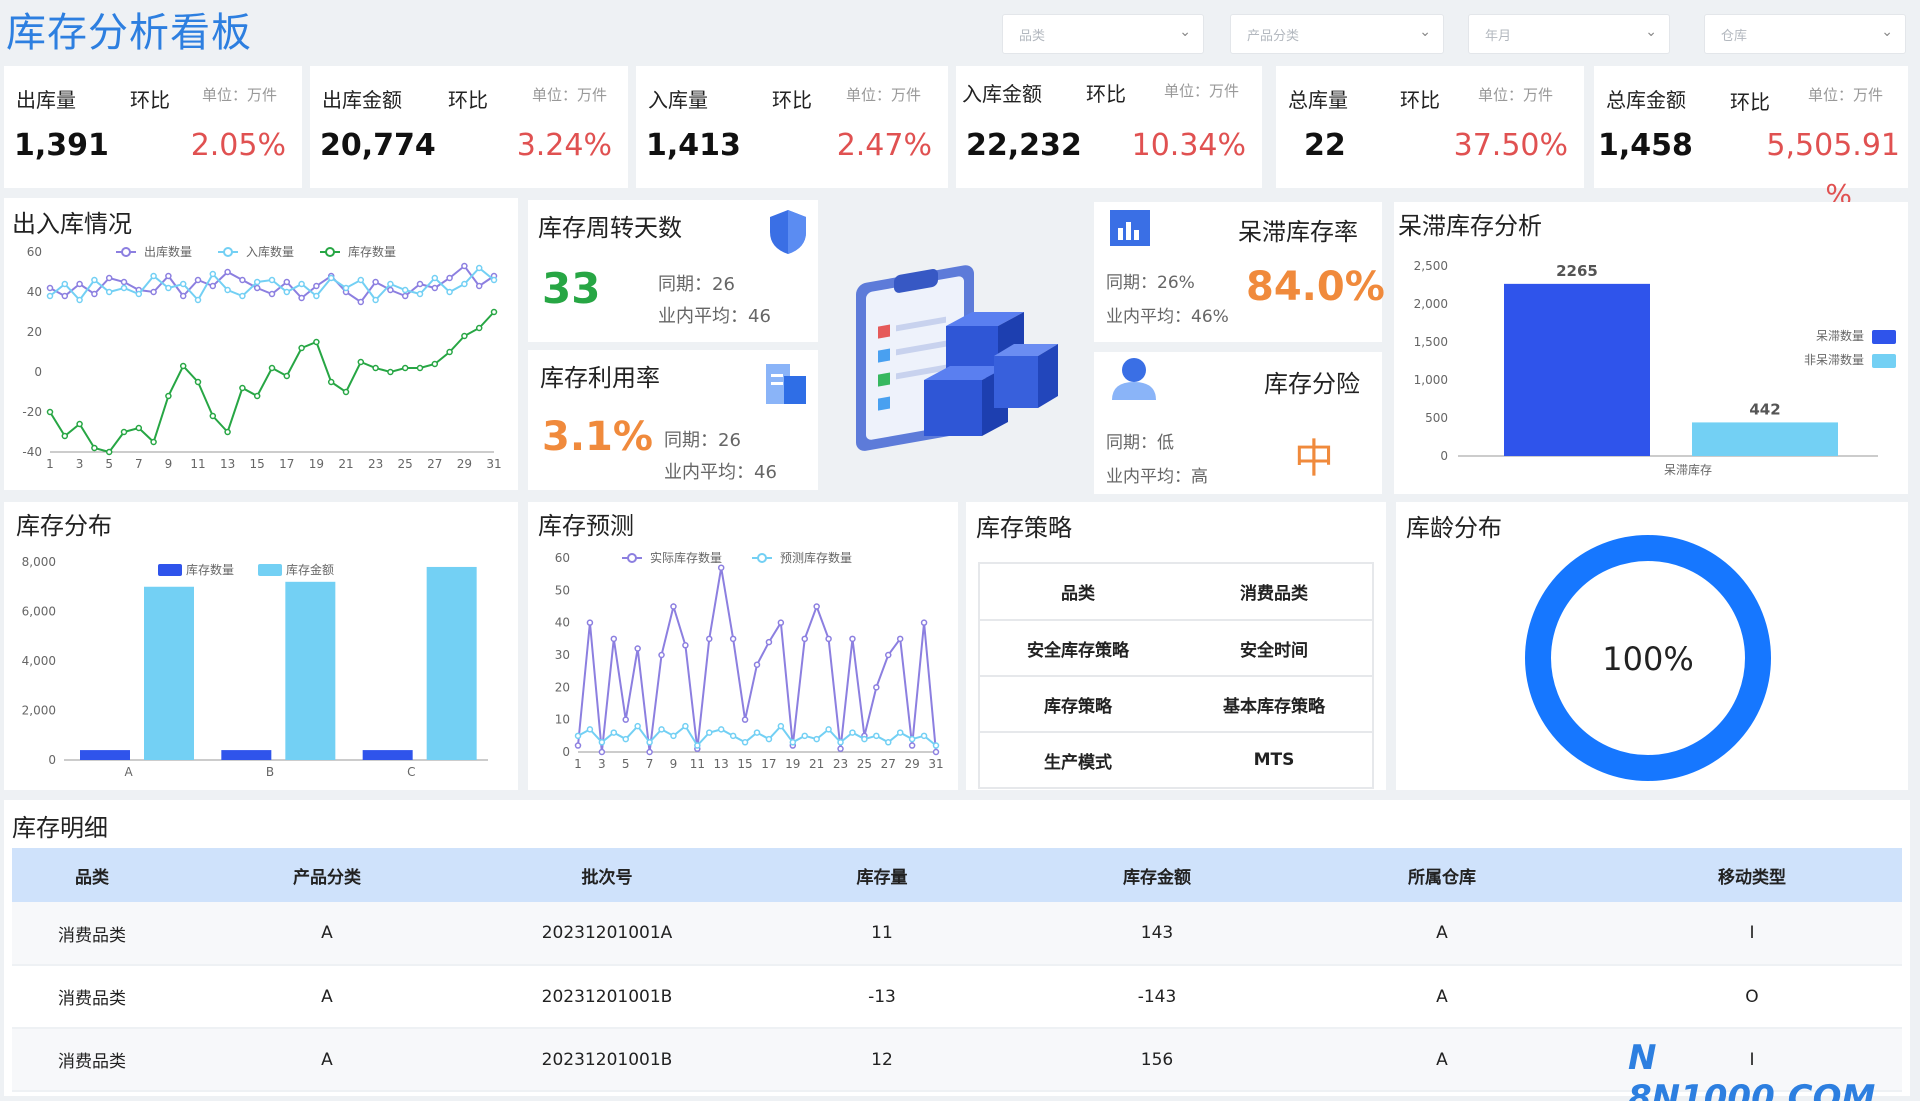  Describe the element at coordinates (1130, 228) in the screenshot. I see `bar-chart-icon` at that location.